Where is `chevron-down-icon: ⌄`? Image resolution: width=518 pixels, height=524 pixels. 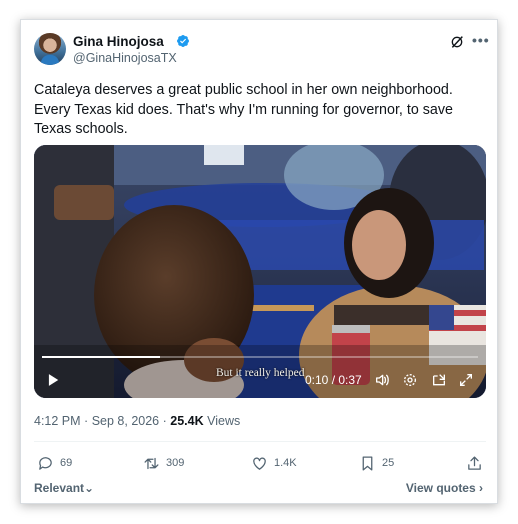
chevron-down-icon: ⌄ is located at coordinates (89, 488).